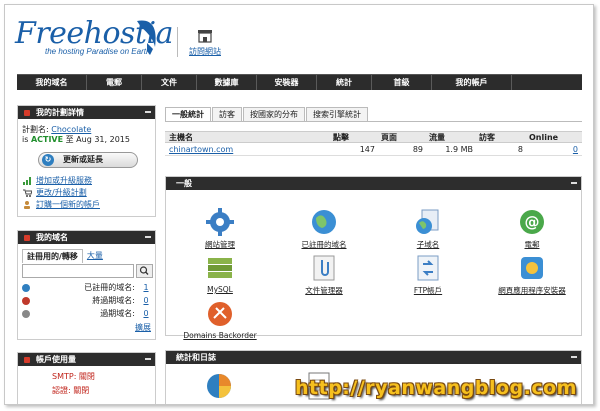 The image size is (600, 411). Describe the element at coordinates (520, 149) in the screenshot. I see `cell-visitors: 8` at that location.